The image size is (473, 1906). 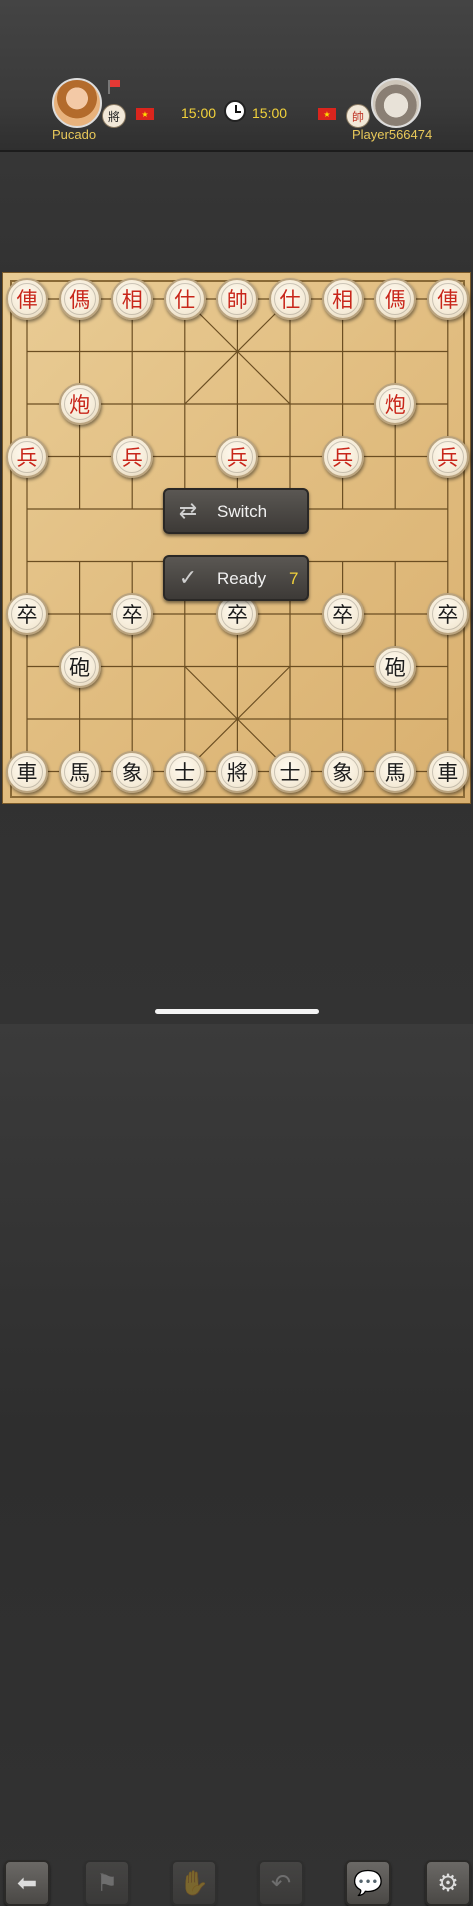 What do you see at coordinates (396, 103) in the screenshot?
I see `player-avatar-right` at bounding box center [396, 103].